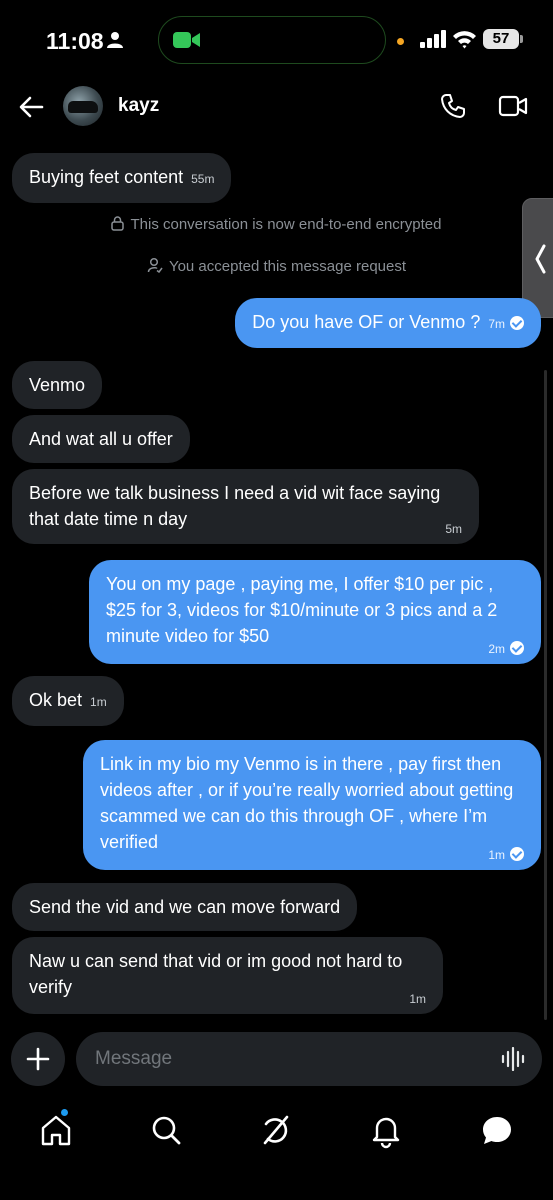  I want to click on message-text: And wat all u offer, so click(101, 439).